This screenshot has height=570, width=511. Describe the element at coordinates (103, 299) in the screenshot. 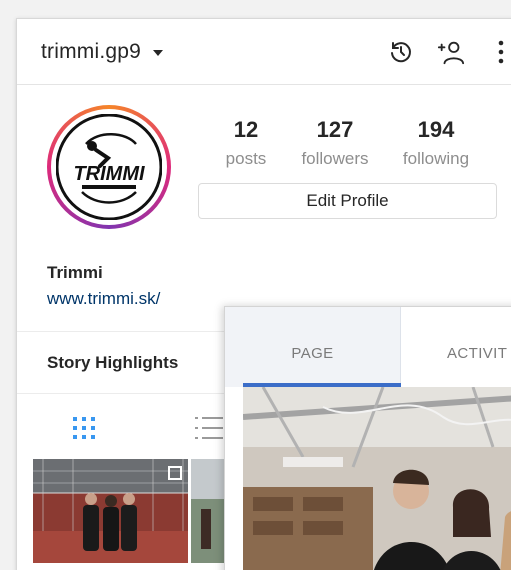

I see `website-link: www.trimmi.sk/` at that location.